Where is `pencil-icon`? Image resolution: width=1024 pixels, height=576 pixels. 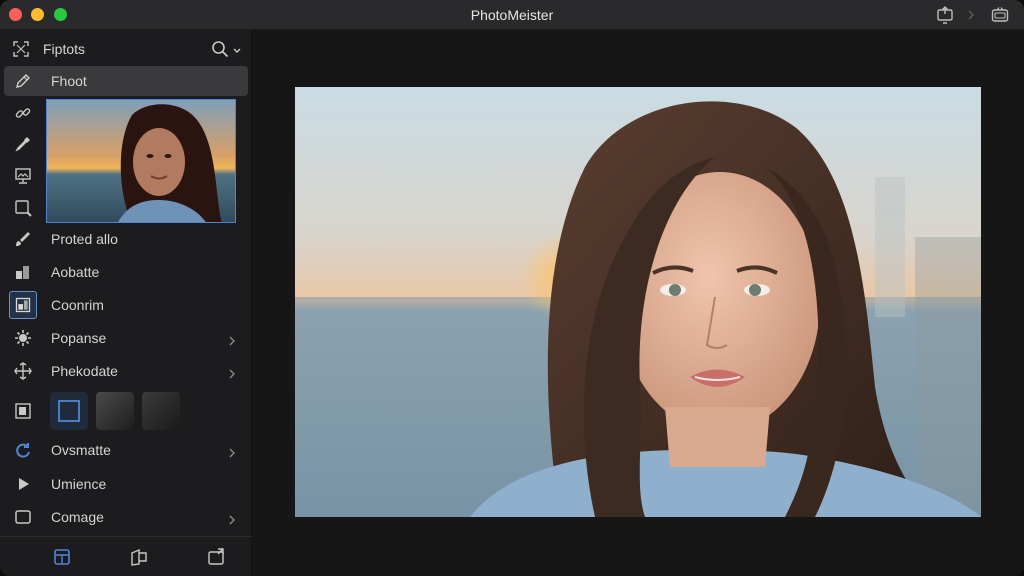
pencil-icon is located at coordinates (23, 81).